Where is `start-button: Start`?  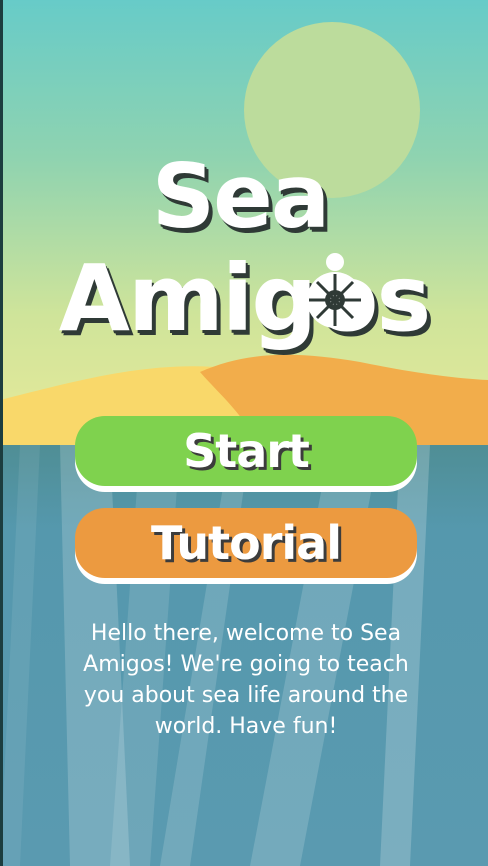
start-button: Start is located at coordinates (246, 451).